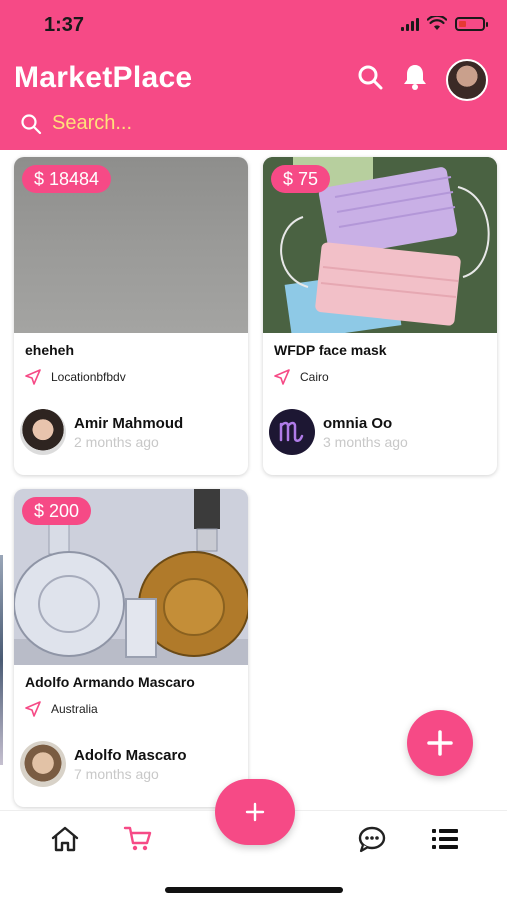  Describe the element at coordinates (131, 577) in the screenshot. I see `listing-image: $ 200` at that location.